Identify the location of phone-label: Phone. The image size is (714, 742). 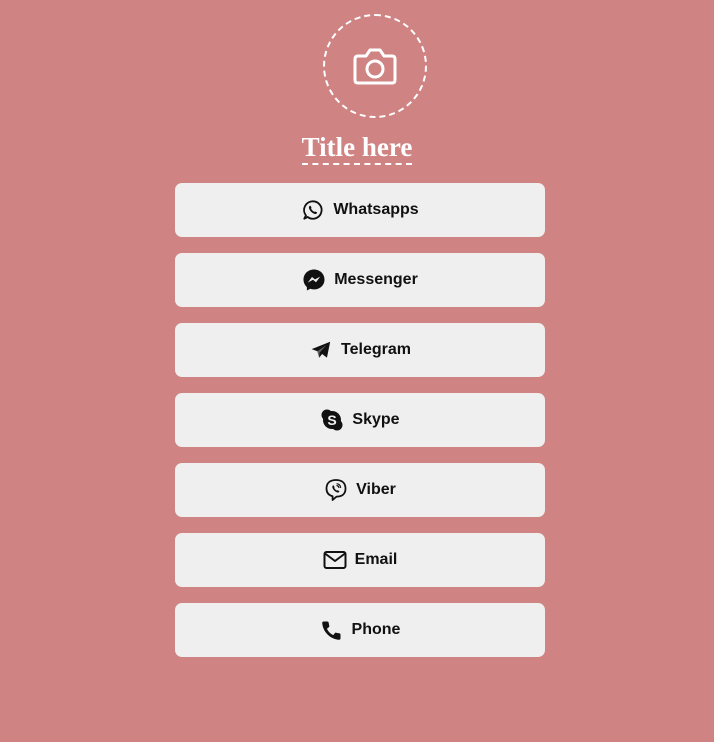
(376, 629).